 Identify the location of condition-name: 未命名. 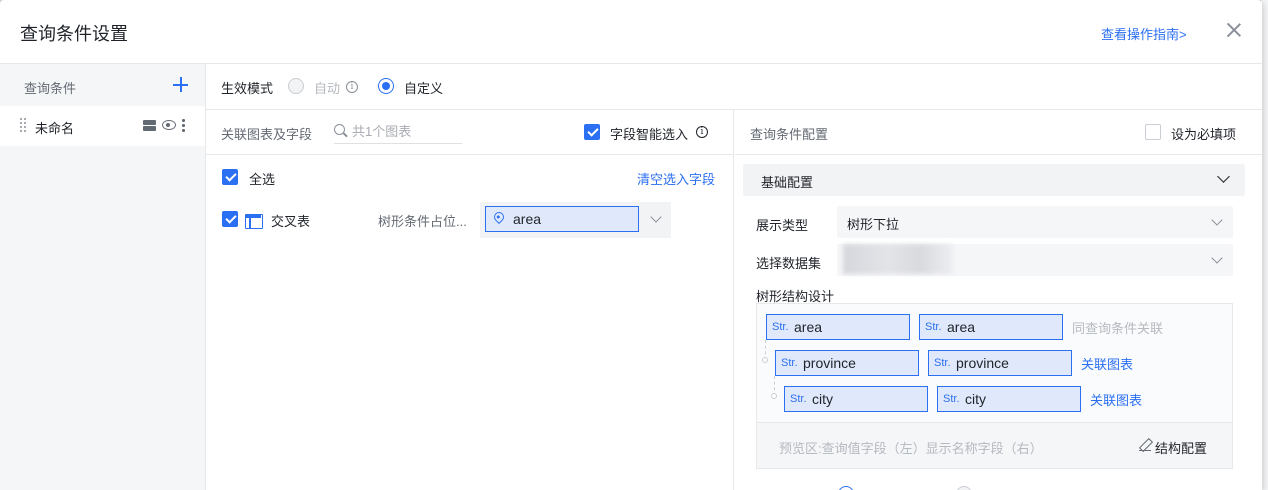
(55, 128).